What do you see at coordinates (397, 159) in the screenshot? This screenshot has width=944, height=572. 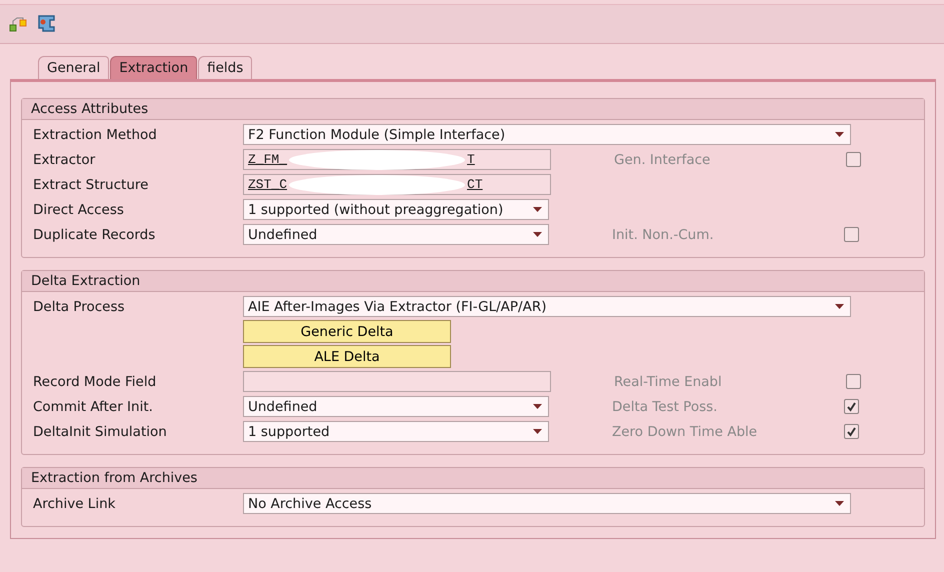 I see `input-field: Z_FM_ T` at bounding box center [397, 159].